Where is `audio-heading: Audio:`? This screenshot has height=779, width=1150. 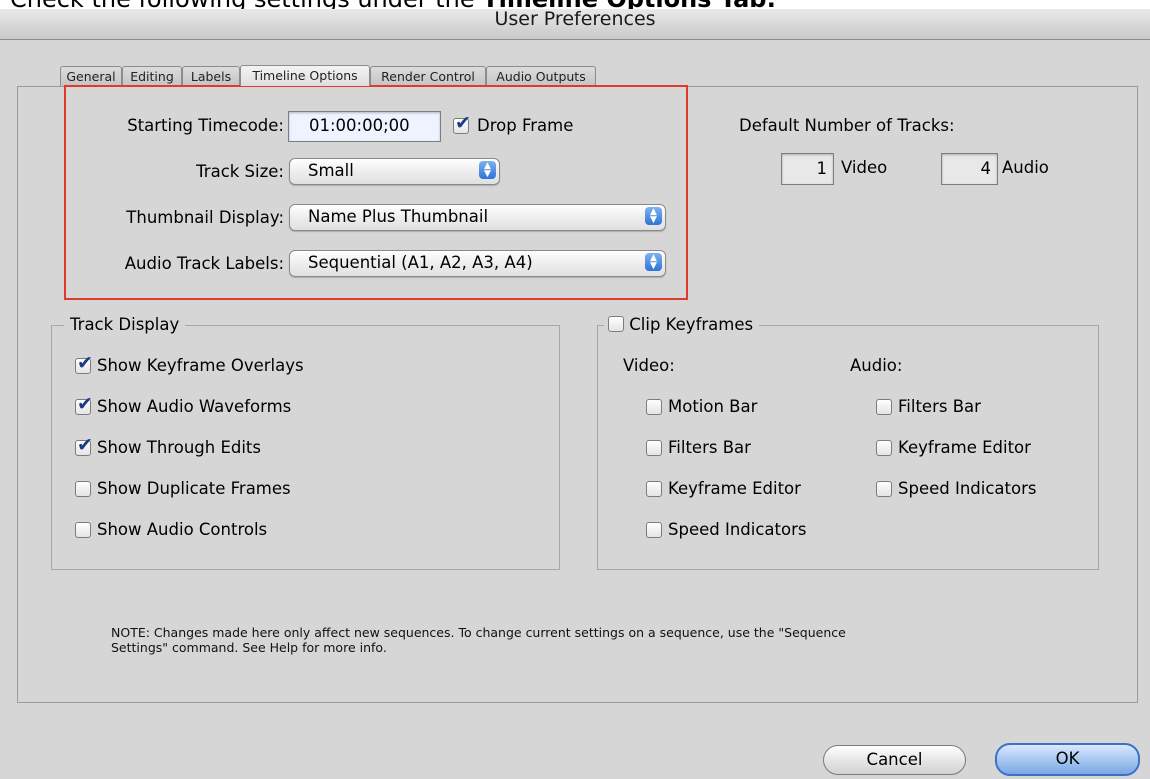 audio-heading: Audio: is located at coordinates (876, 365).